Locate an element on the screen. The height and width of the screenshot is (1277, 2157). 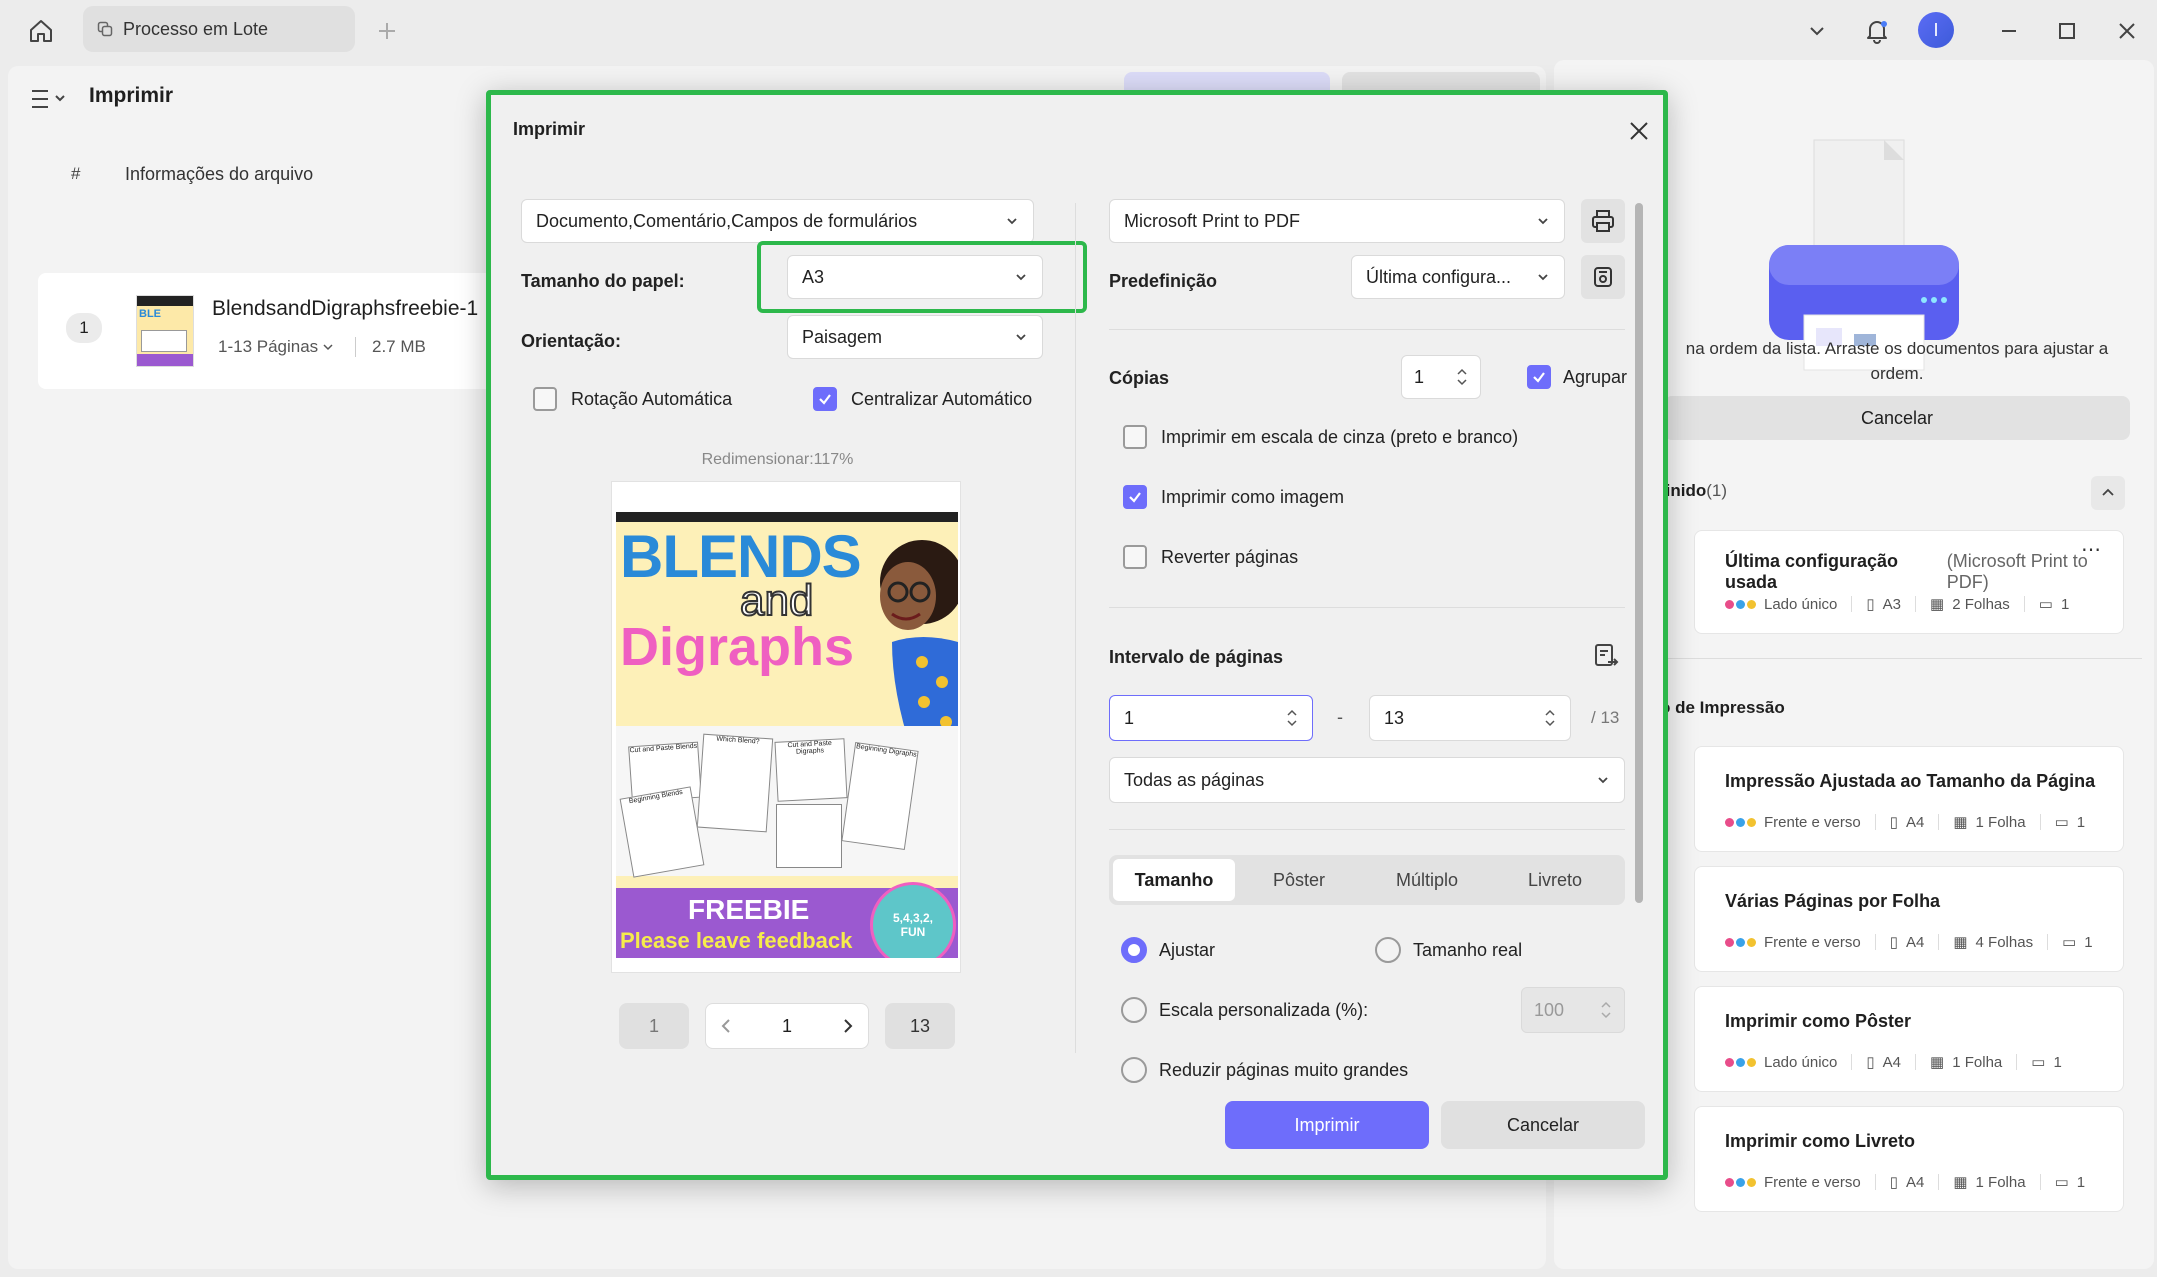
fit-radio is located at coordinates (1134, 950).